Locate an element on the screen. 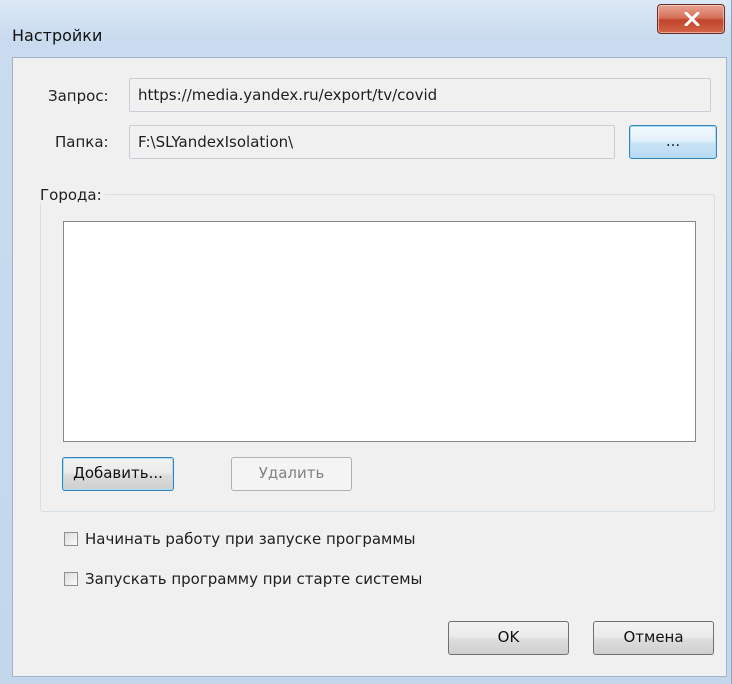 The height and width of the screenshot is (684, 732). ok-button: OK is located at coordinates (508, 638).